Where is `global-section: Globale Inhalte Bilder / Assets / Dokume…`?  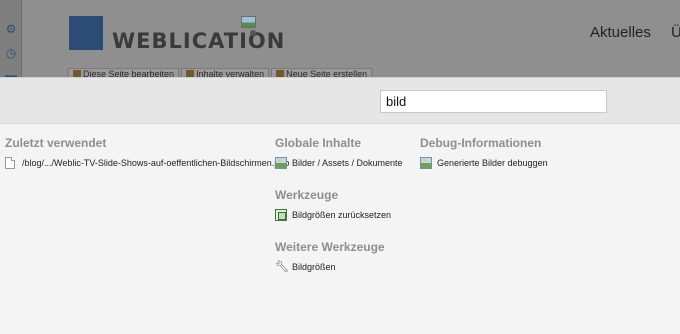
global-section: Globale Inhalte Bilder / Assets / Dokume… is located at coordinates (339, 153).